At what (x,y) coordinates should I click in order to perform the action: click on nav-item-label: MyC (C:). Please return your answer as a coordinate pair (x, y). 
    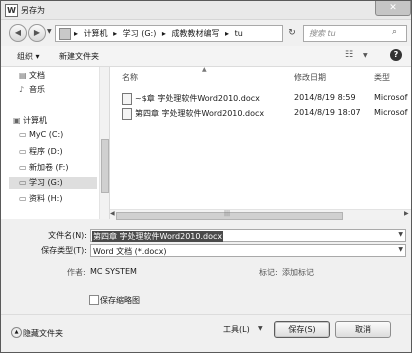
    Looking at the image, I should click on (46, 134).